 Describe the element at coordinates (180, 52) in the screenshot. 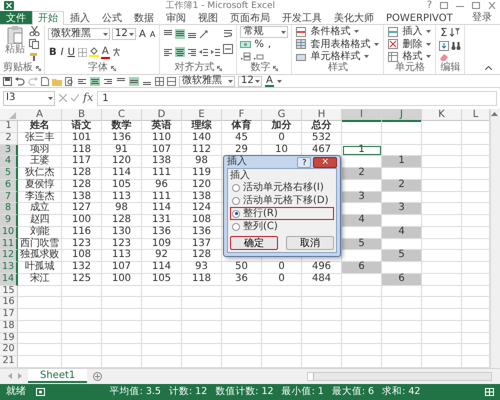

I see `align-center-icon` at that location.